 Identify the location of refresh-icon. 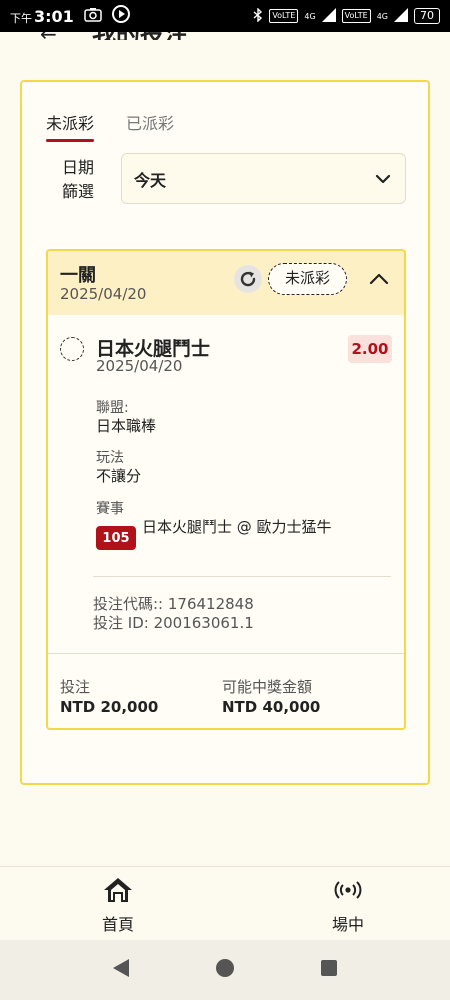
(248, 279).